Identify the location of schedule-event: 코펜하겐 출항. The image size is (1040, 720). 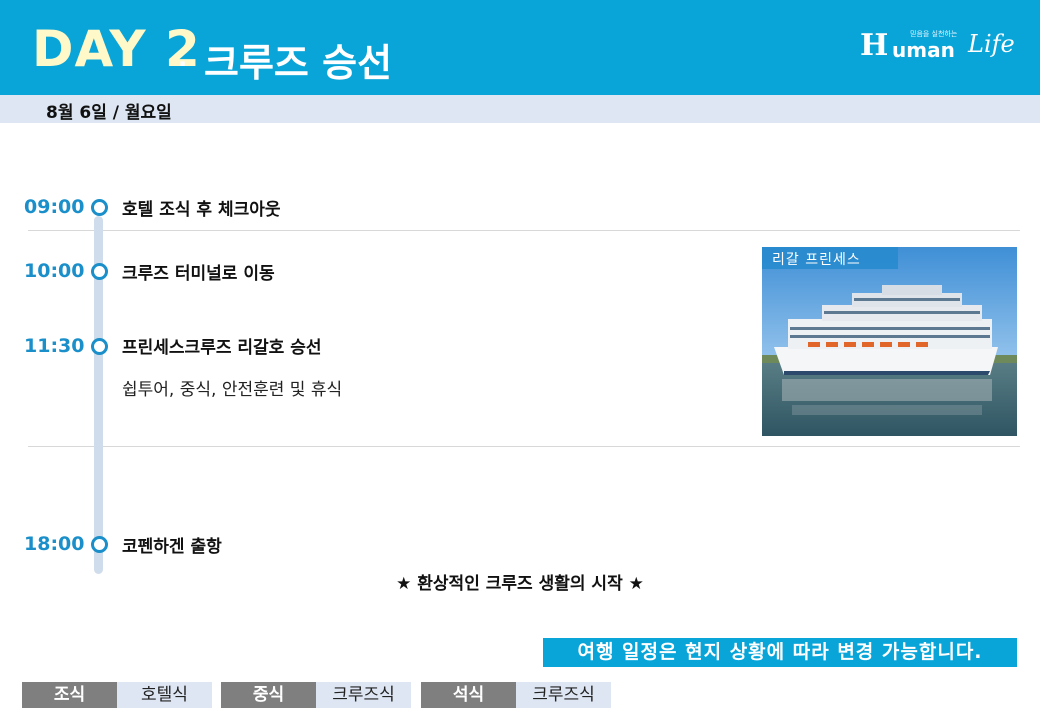
(172, 547).